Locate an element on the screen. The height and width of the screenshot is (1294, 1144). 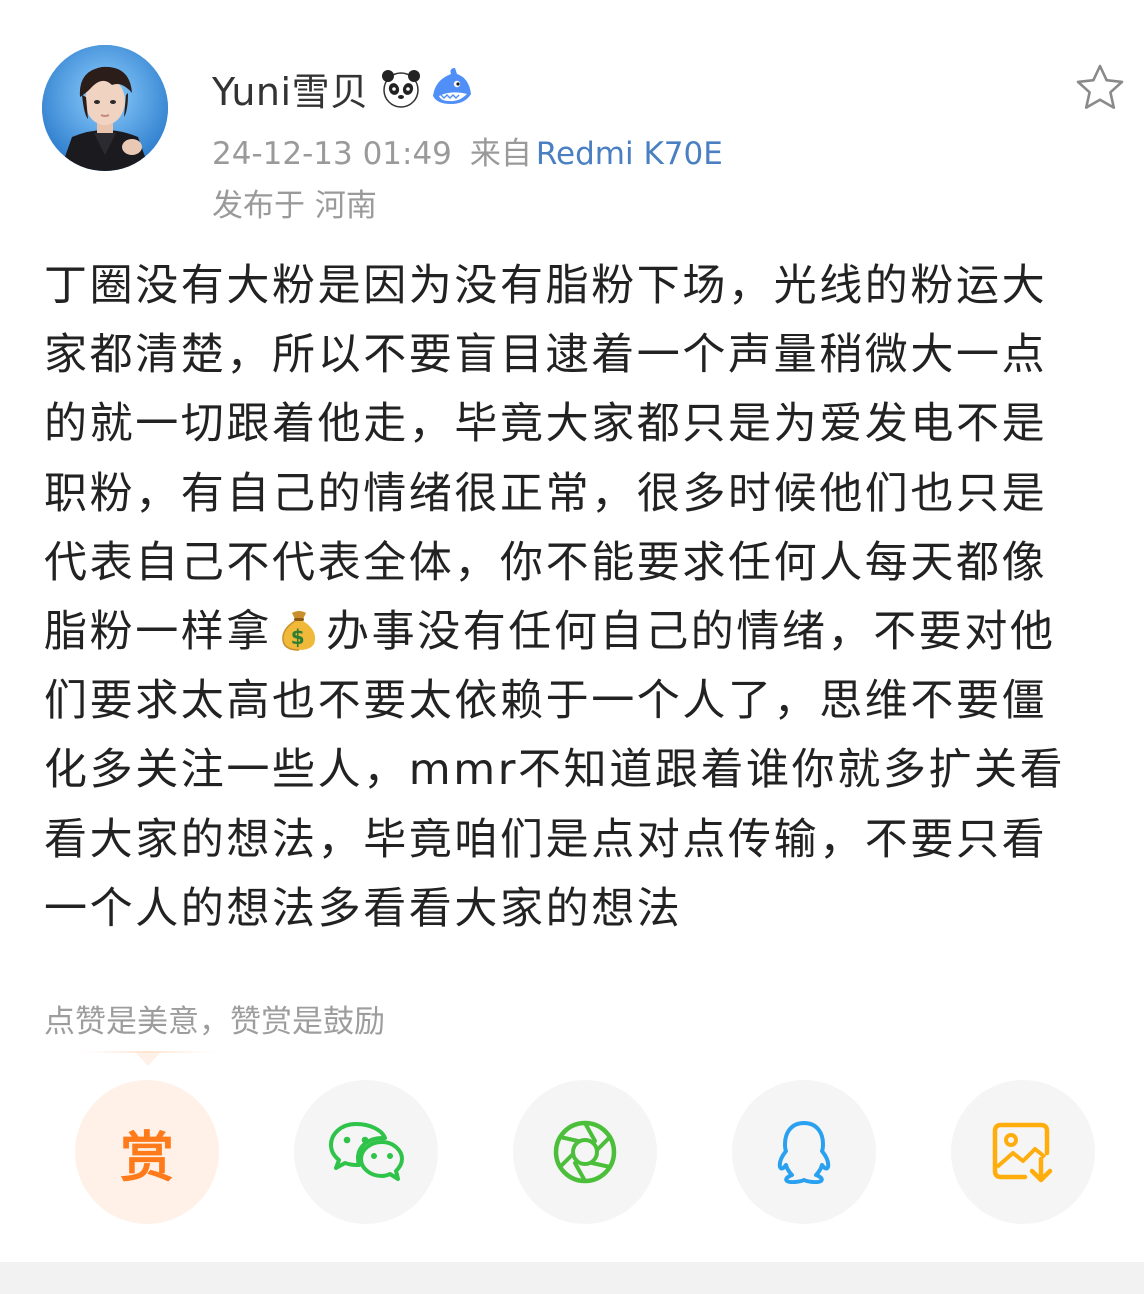
money-bag-icon: $ is located at coordinates (299, 630).